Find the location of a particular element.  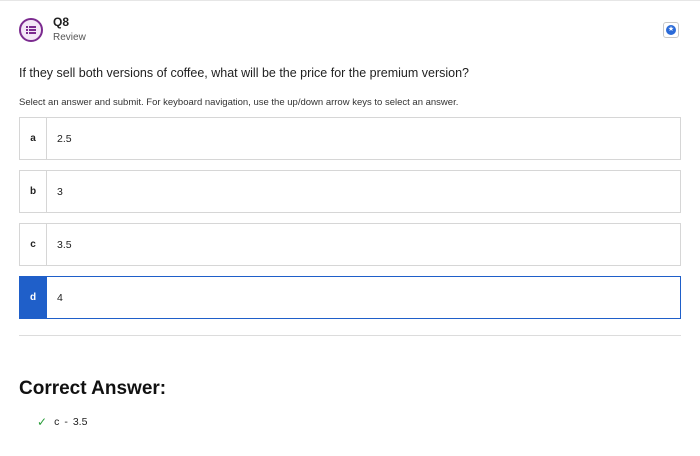

star-icon: ★ is located at coordinates (671, 30).